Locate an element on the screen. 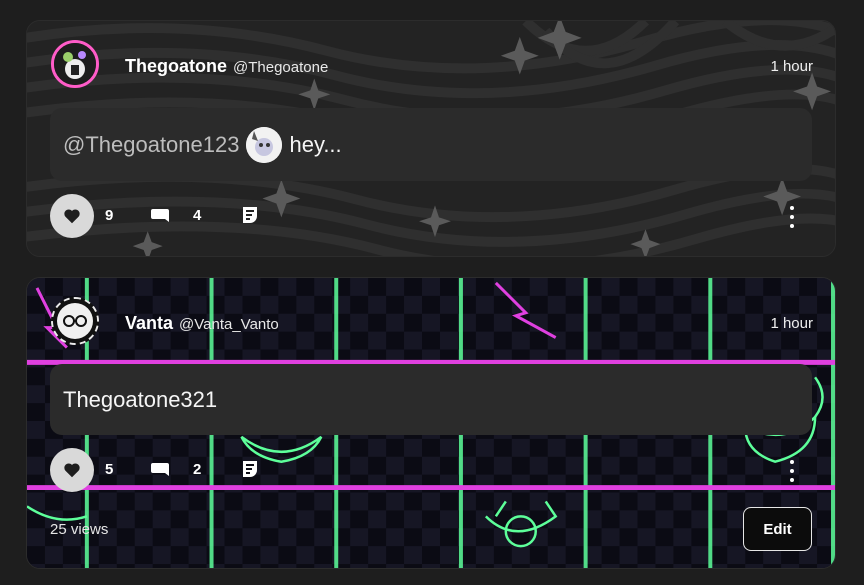  display-name: Vanta is located at coordinates (149, 323).